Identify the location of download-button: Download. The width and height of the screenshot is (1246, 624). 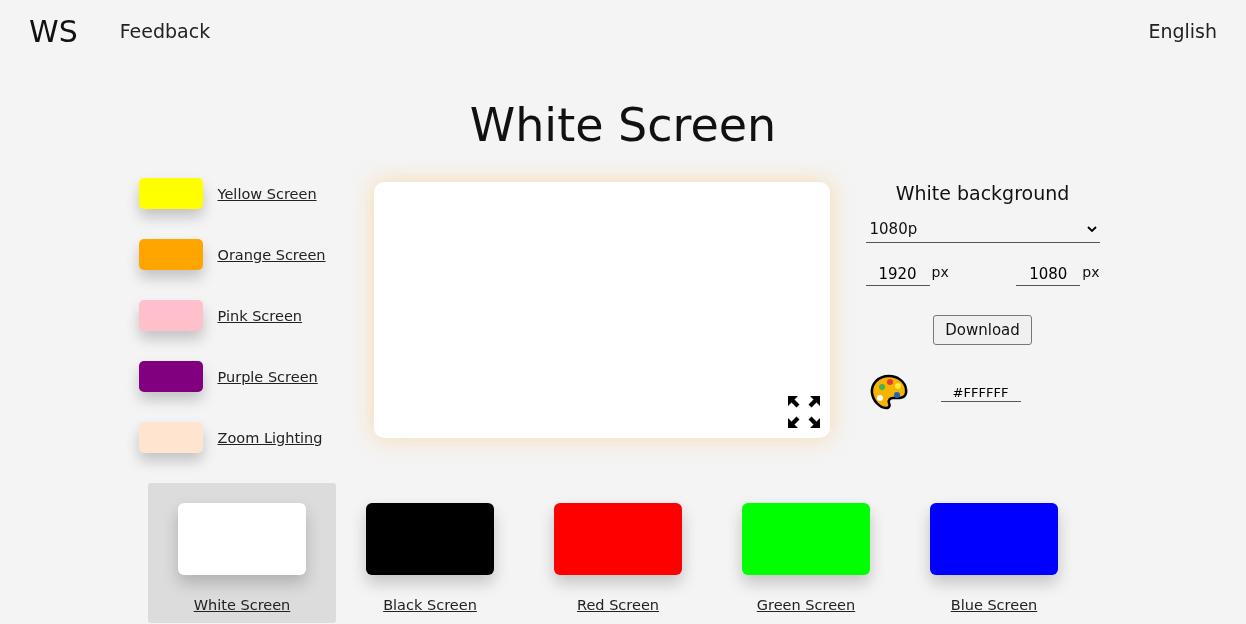
(982, 330).